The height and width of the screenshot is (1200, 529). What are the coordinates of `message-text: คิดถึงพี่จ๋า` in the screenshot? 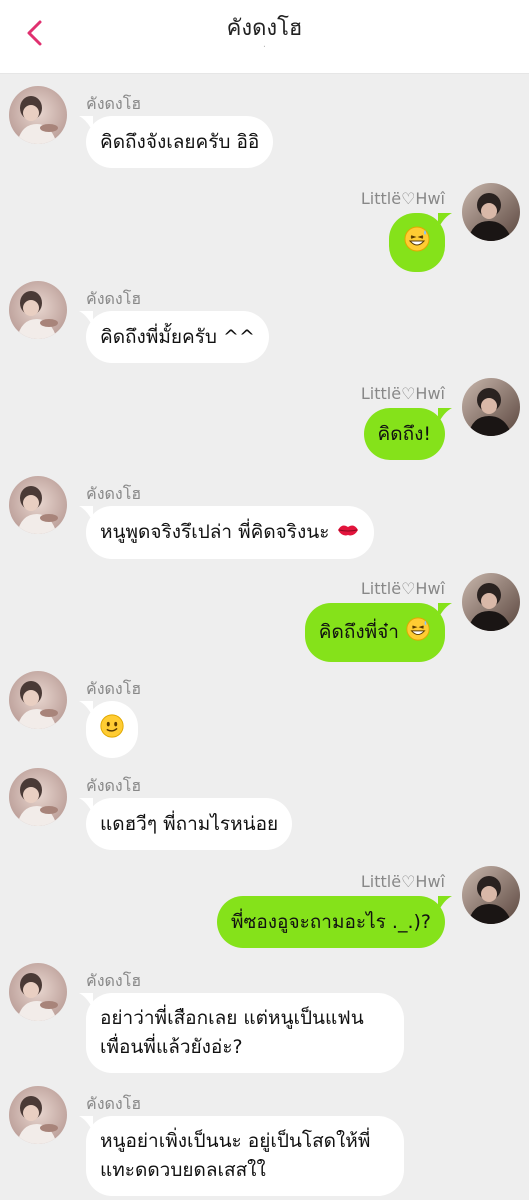 It's located at (358, 632).